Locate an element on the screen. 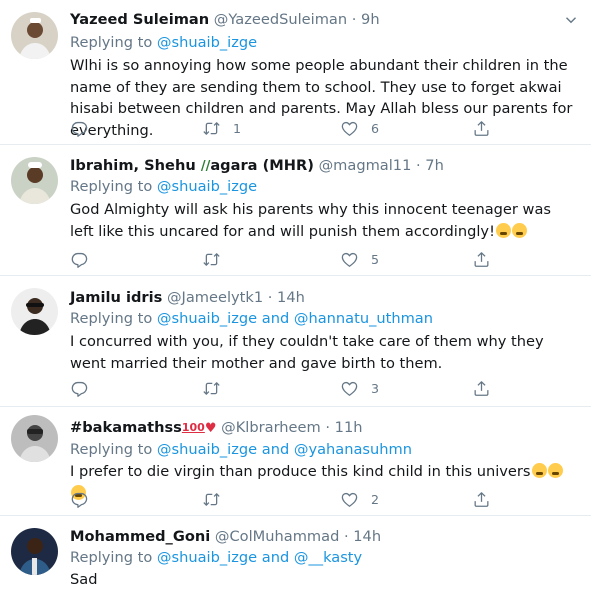  retweet-button: 1 is located at coordinates (221, 128).